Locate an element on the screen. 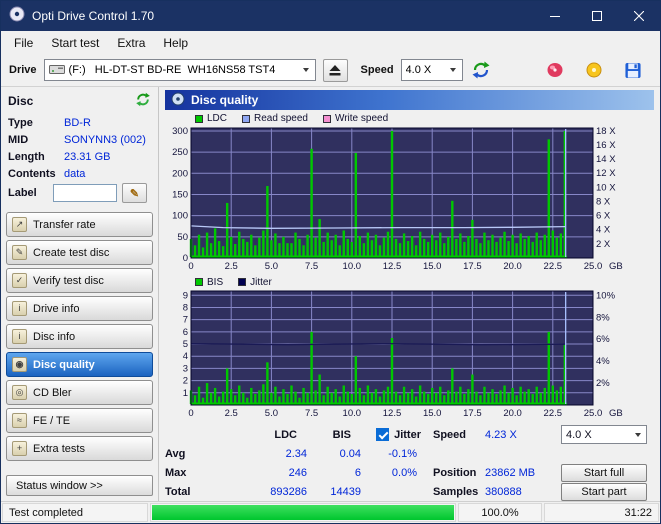 The width and height of the screenshot is (661, 524). svg-text: 8 is located at coordinates (185, 307).